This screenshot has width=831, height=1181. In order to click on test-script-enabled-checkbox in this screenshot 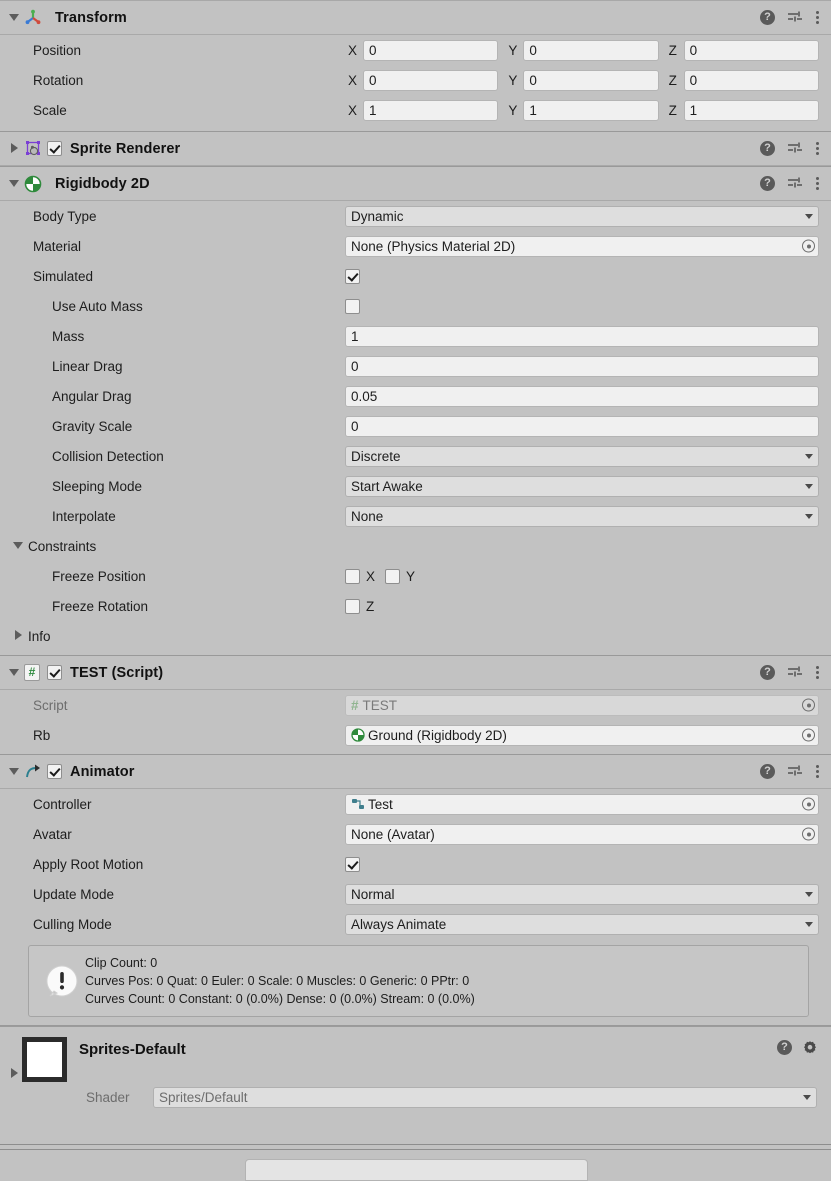, I will do `click(54, 672)`.